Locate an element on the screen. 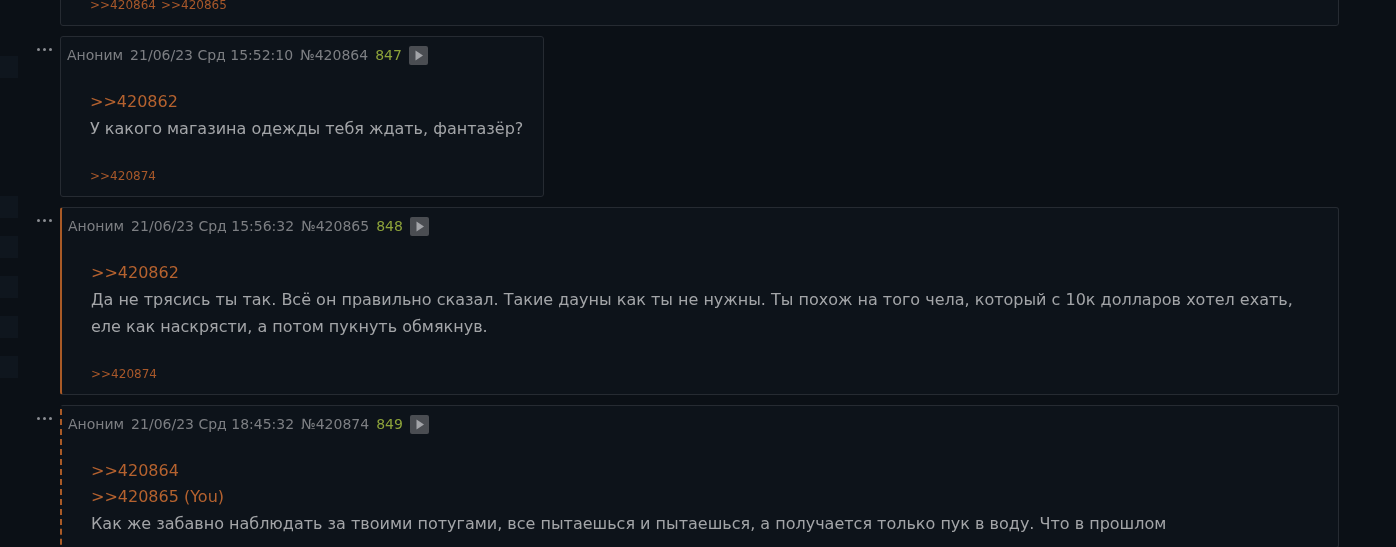 Image resolution: width=1396 pixels, height=547 pixels. reply-link: >>420864 is located at coordinates (123, 7).